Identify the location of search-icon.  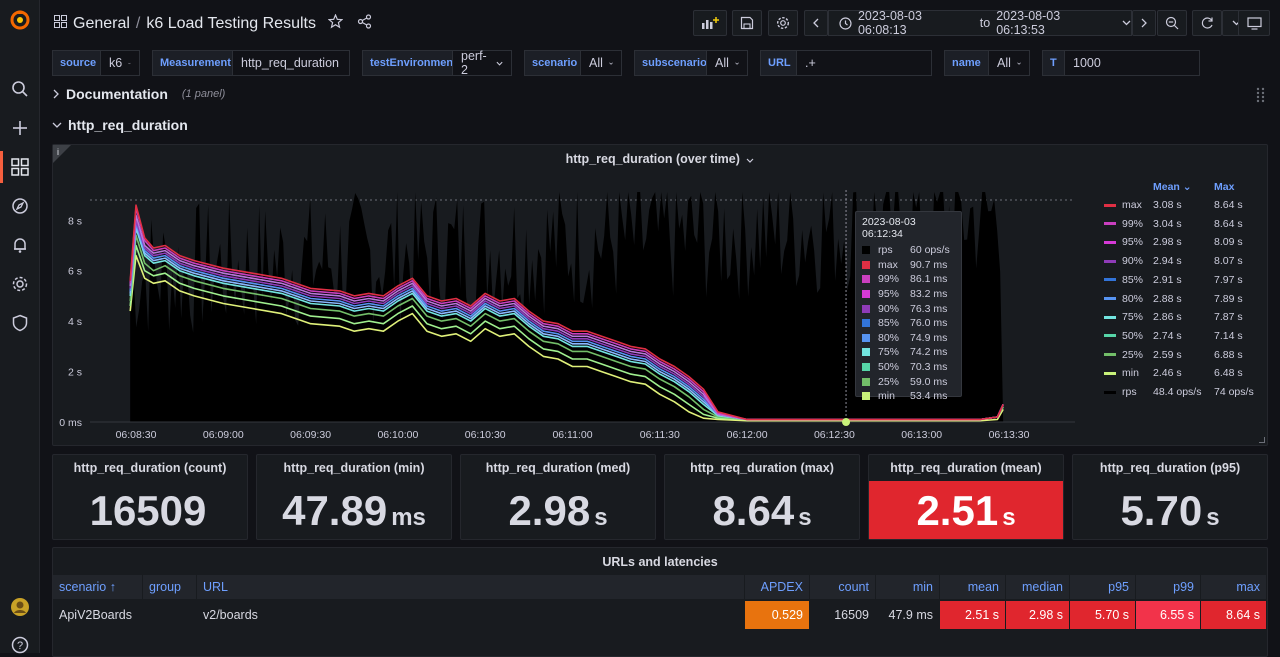
(20, 89).